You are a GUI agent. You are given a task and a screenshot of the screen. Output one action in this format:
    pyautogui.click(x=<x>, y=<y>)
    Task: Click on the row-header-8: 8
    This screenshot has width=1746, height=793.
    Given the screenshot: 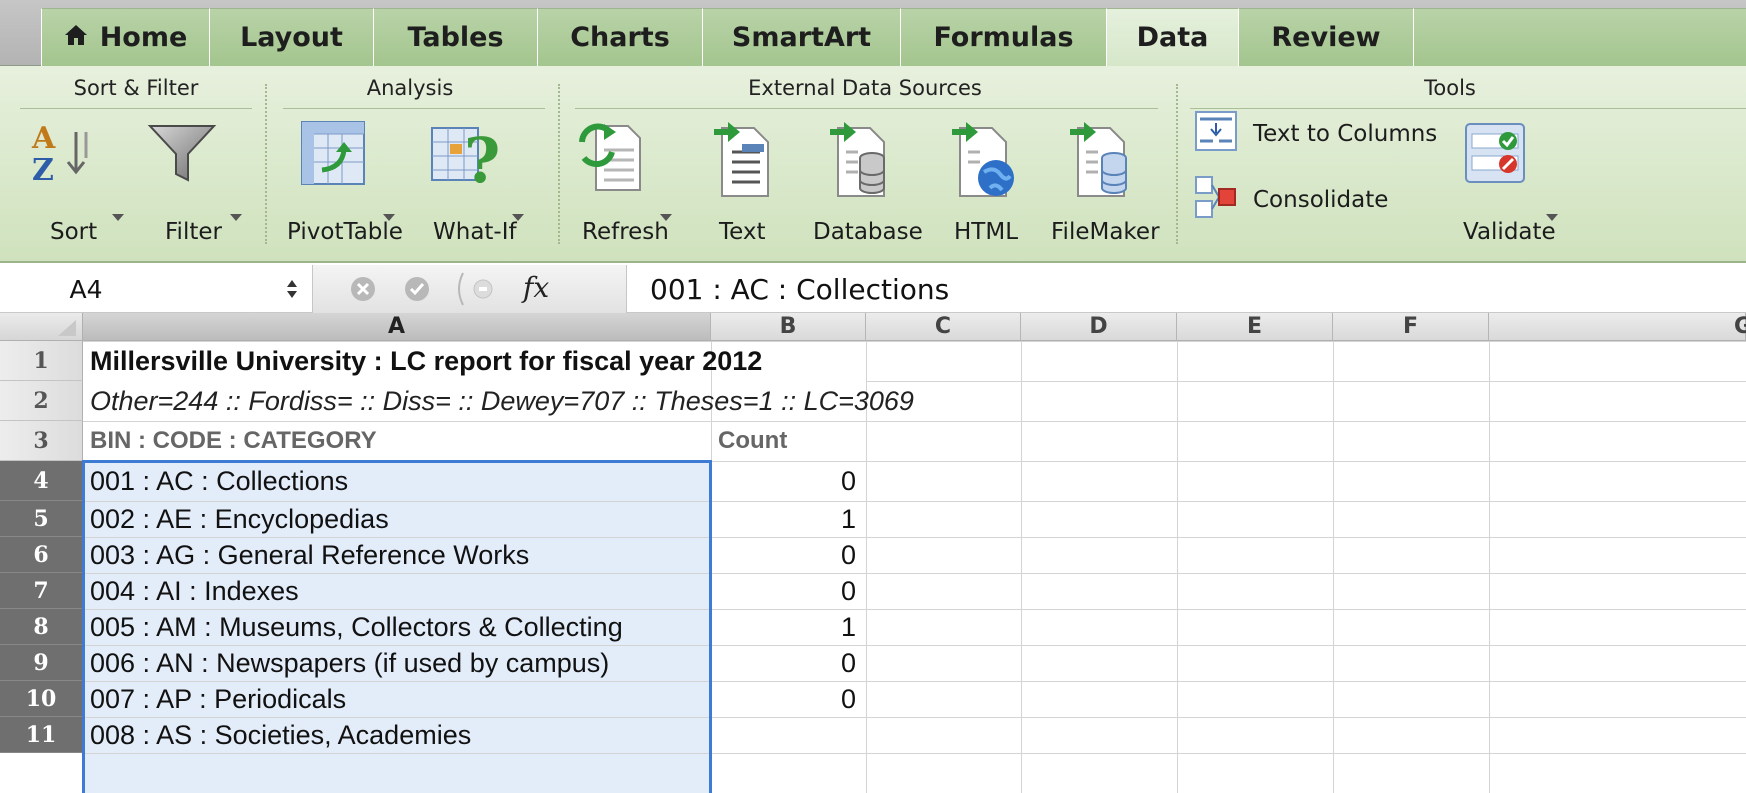 What is the action you would take?
    pyautogui.click(x=41, y=627)
    